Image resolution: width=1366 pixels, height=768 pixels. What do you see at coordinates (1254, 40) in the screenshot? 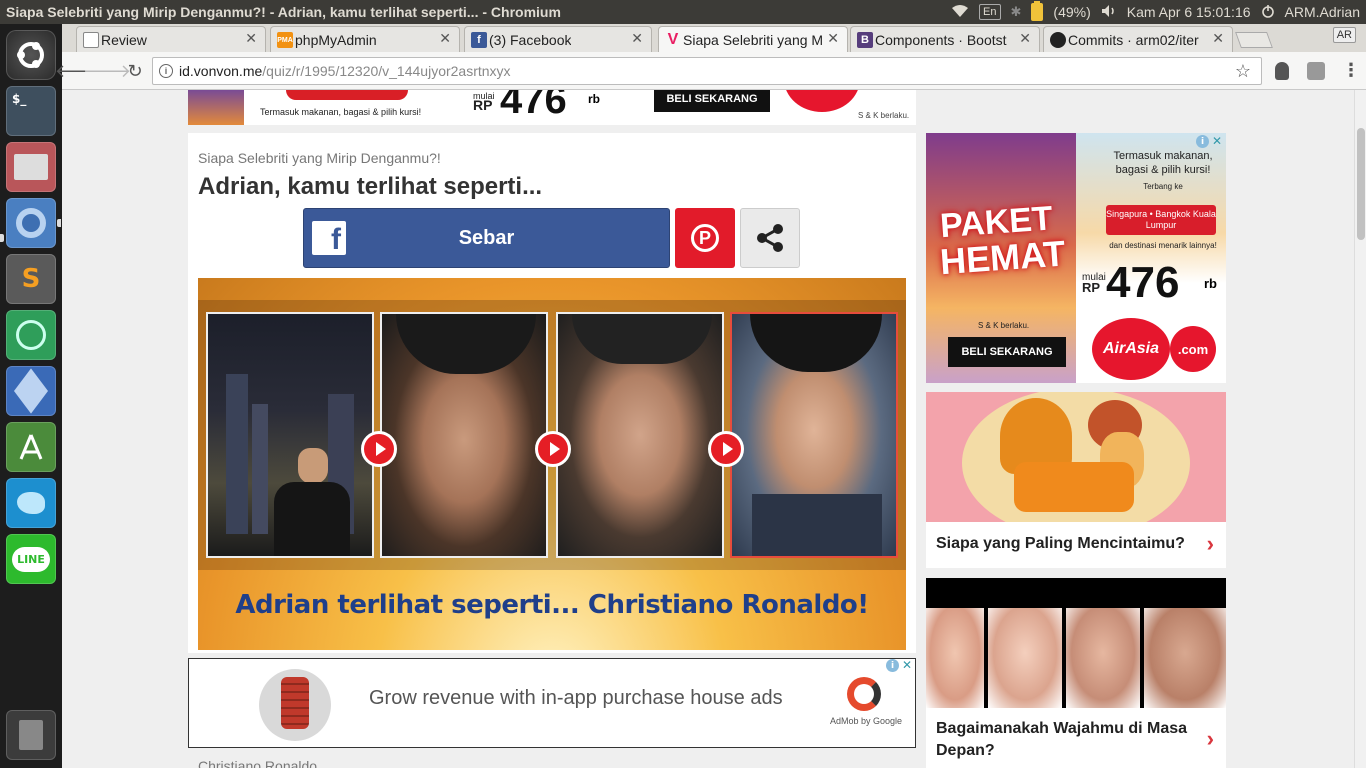
I see `new-tab-button` at bounding box center [1254, 40].